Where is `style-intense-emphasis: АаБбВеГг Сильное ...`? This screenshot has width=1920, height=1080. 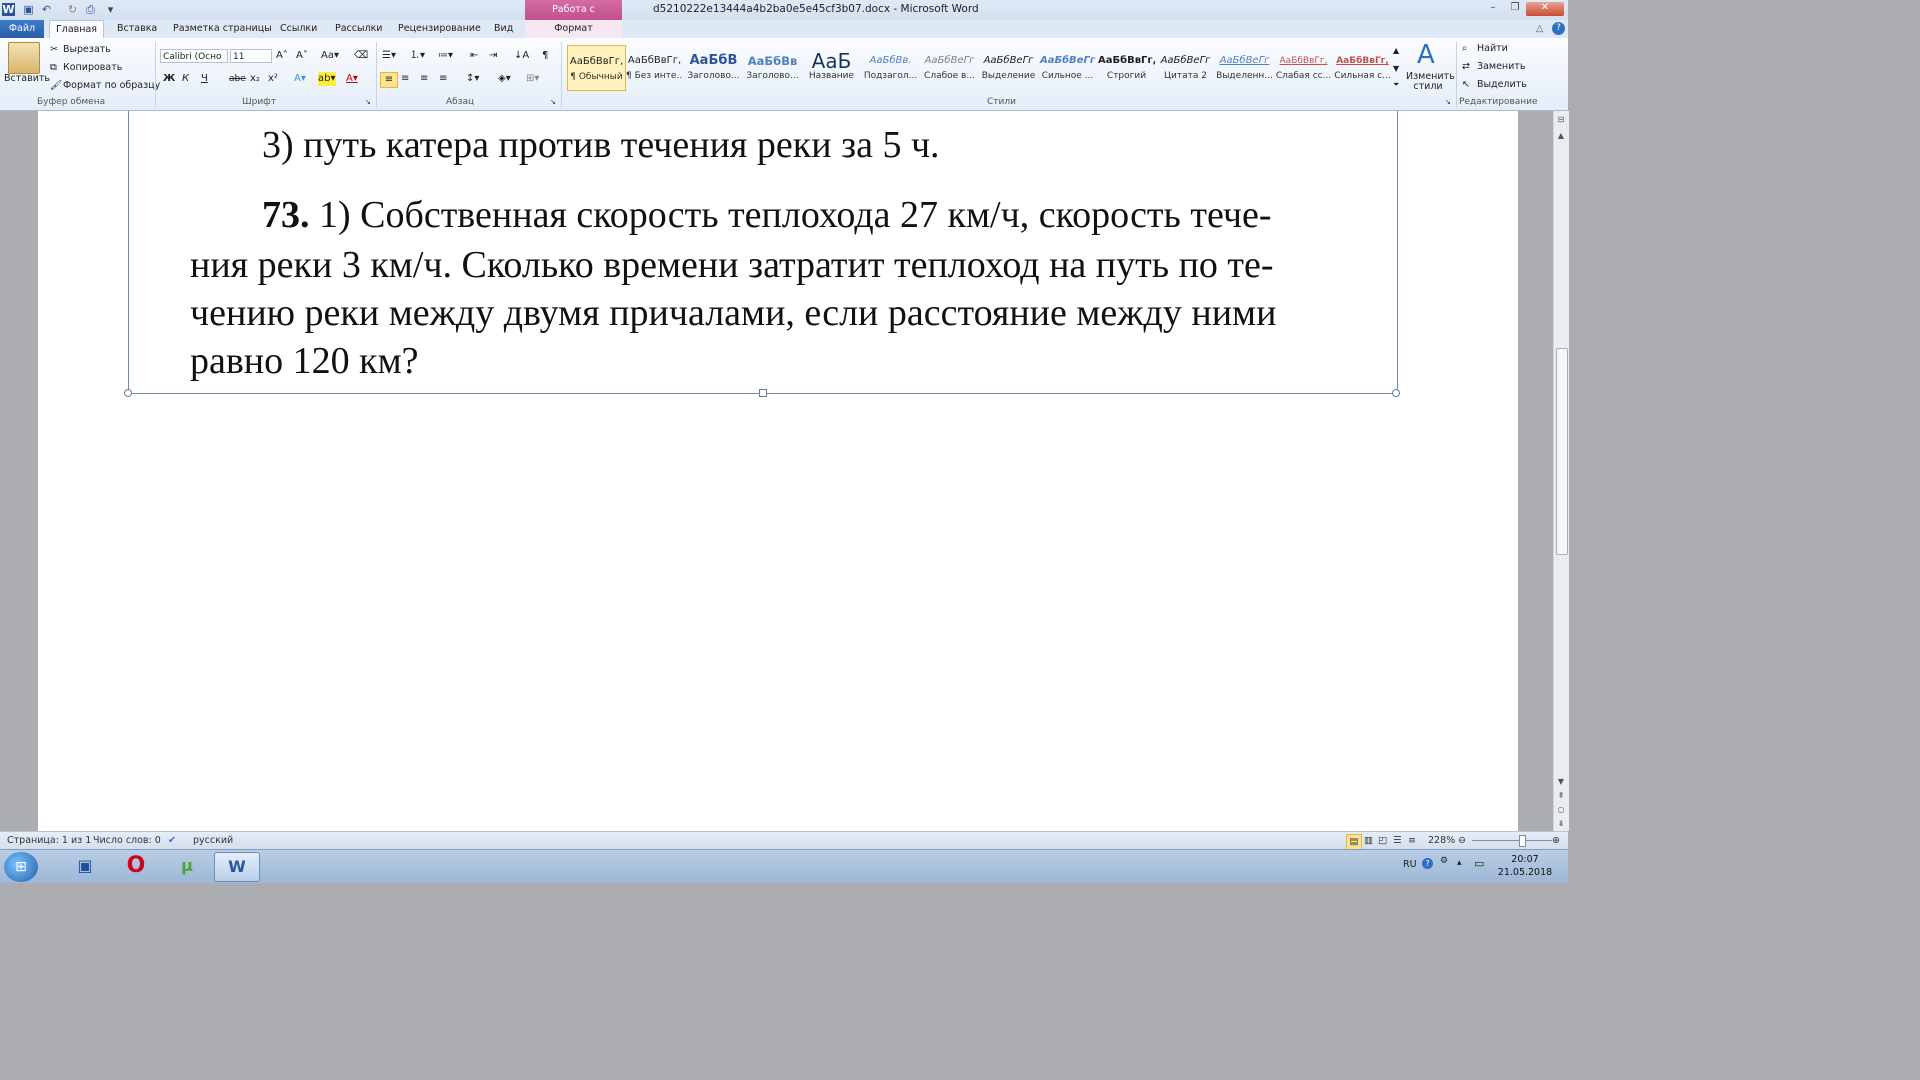
style-intense-emphasis: АаБбВеГг Сильное ... is located at coordinates (1067, 67).